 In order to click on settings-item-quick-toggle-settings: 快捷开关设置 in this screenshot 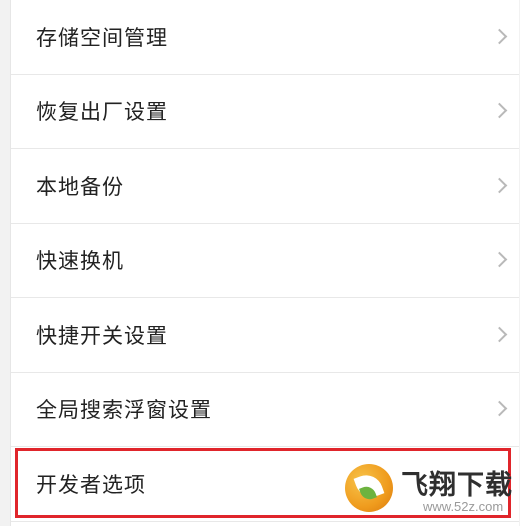, I will do `click(265, 335)`.